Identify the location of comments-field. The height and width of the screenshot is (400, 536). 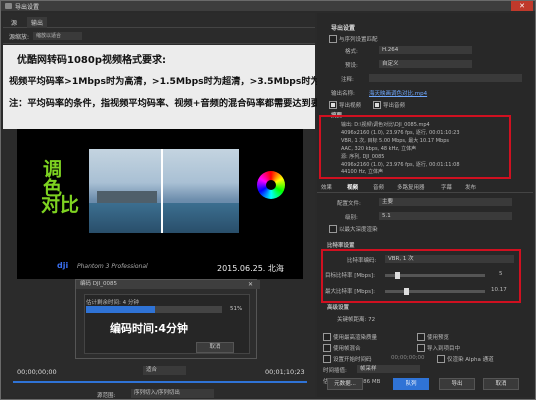
(445, 78).